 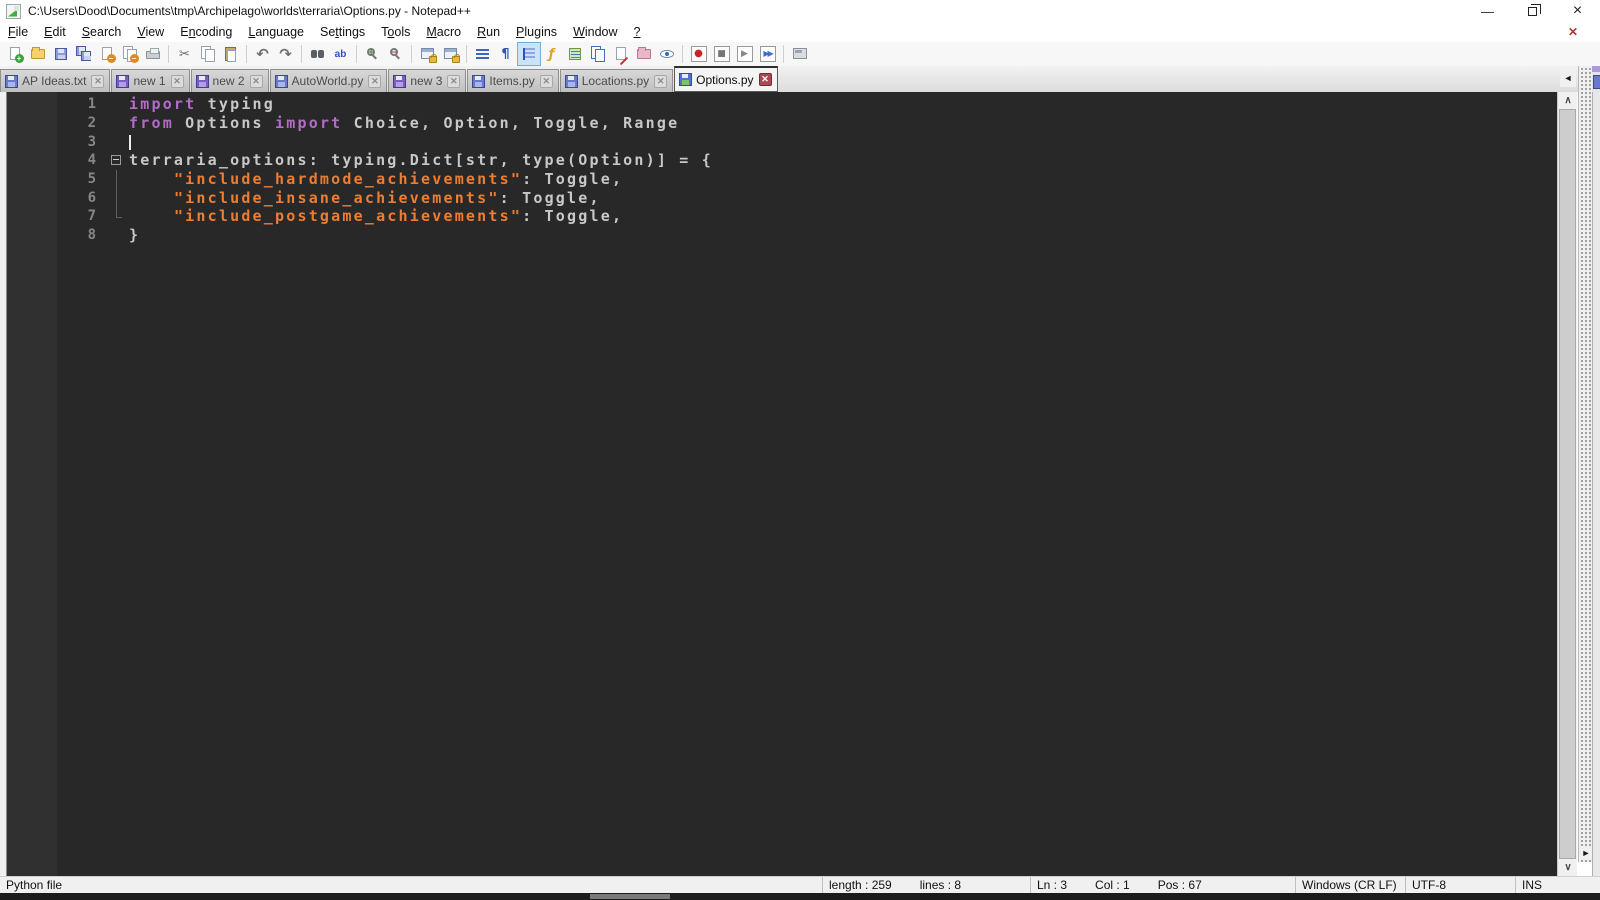 What do you see at coordinates (513, 80) in the screenshot?
I see `tab-items-py: Items.py ✕` at bounding box center [513, 80].